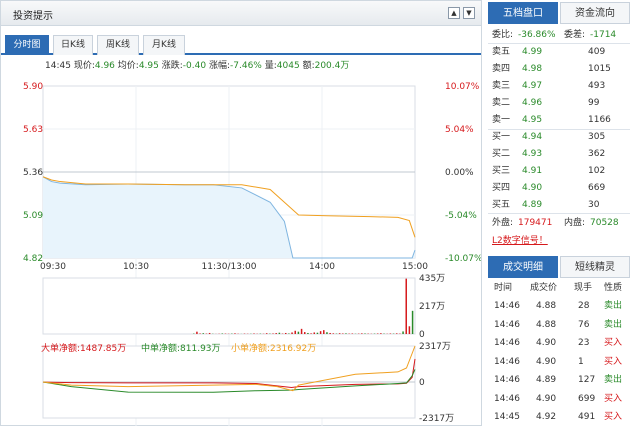 The image size is (630, 426). Describe the element at coordinates (597, 52) in the screenshot. I see `level-qty: 409` at that location.